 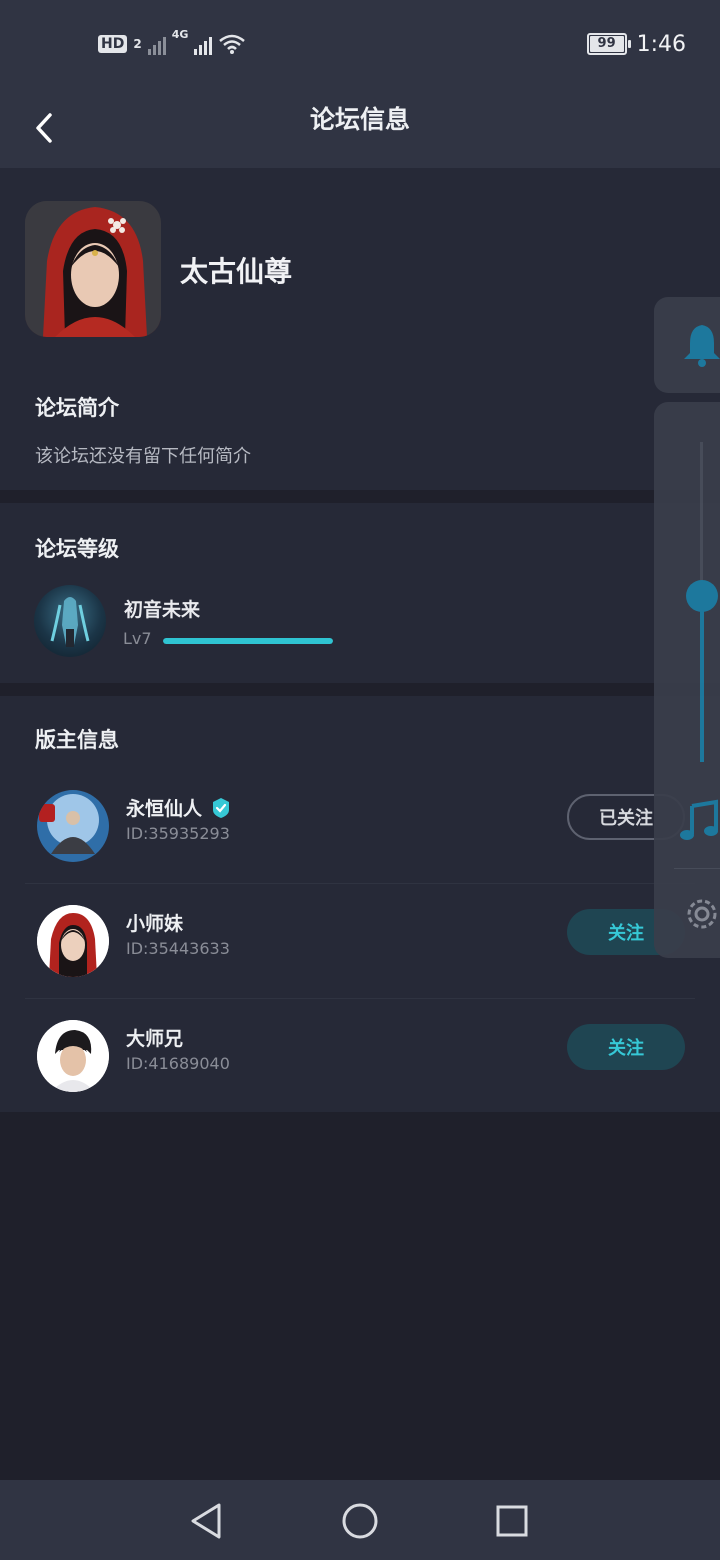 I want to click on status-icons-right: 99 1:46, so click(x=636, y=44).